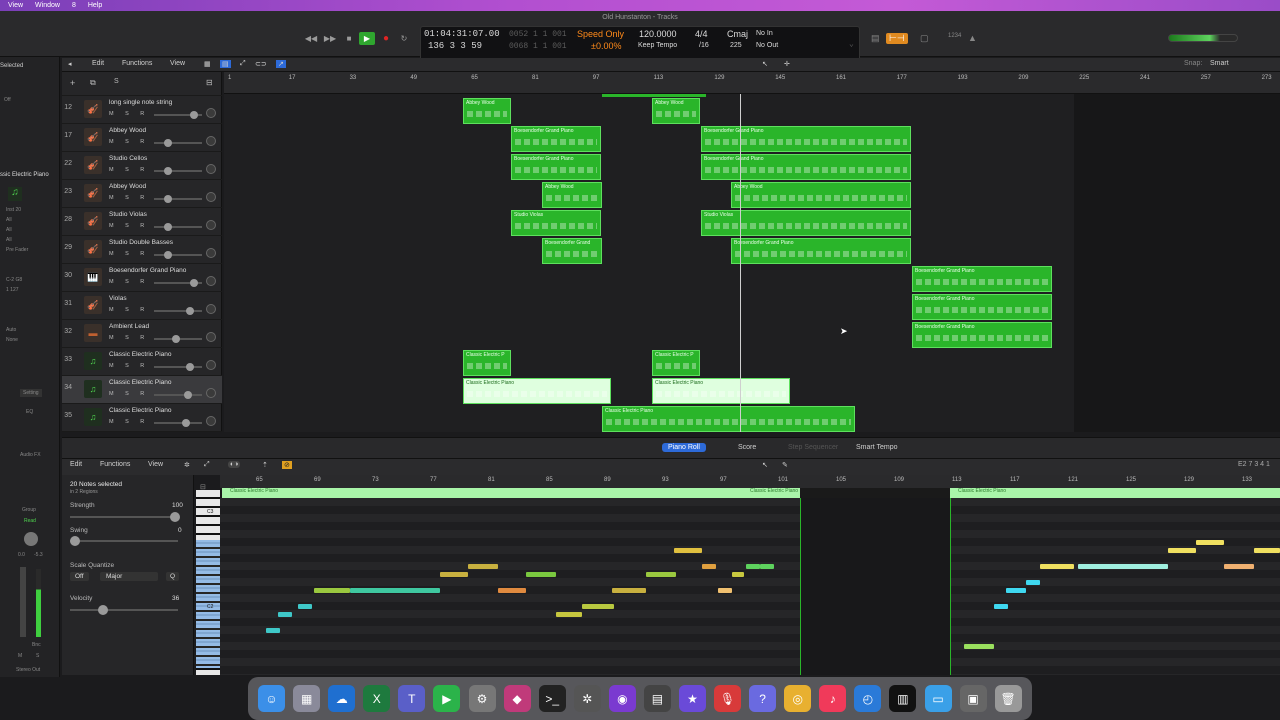  I want to click on automation-read-button: Read, so click(30, 521).